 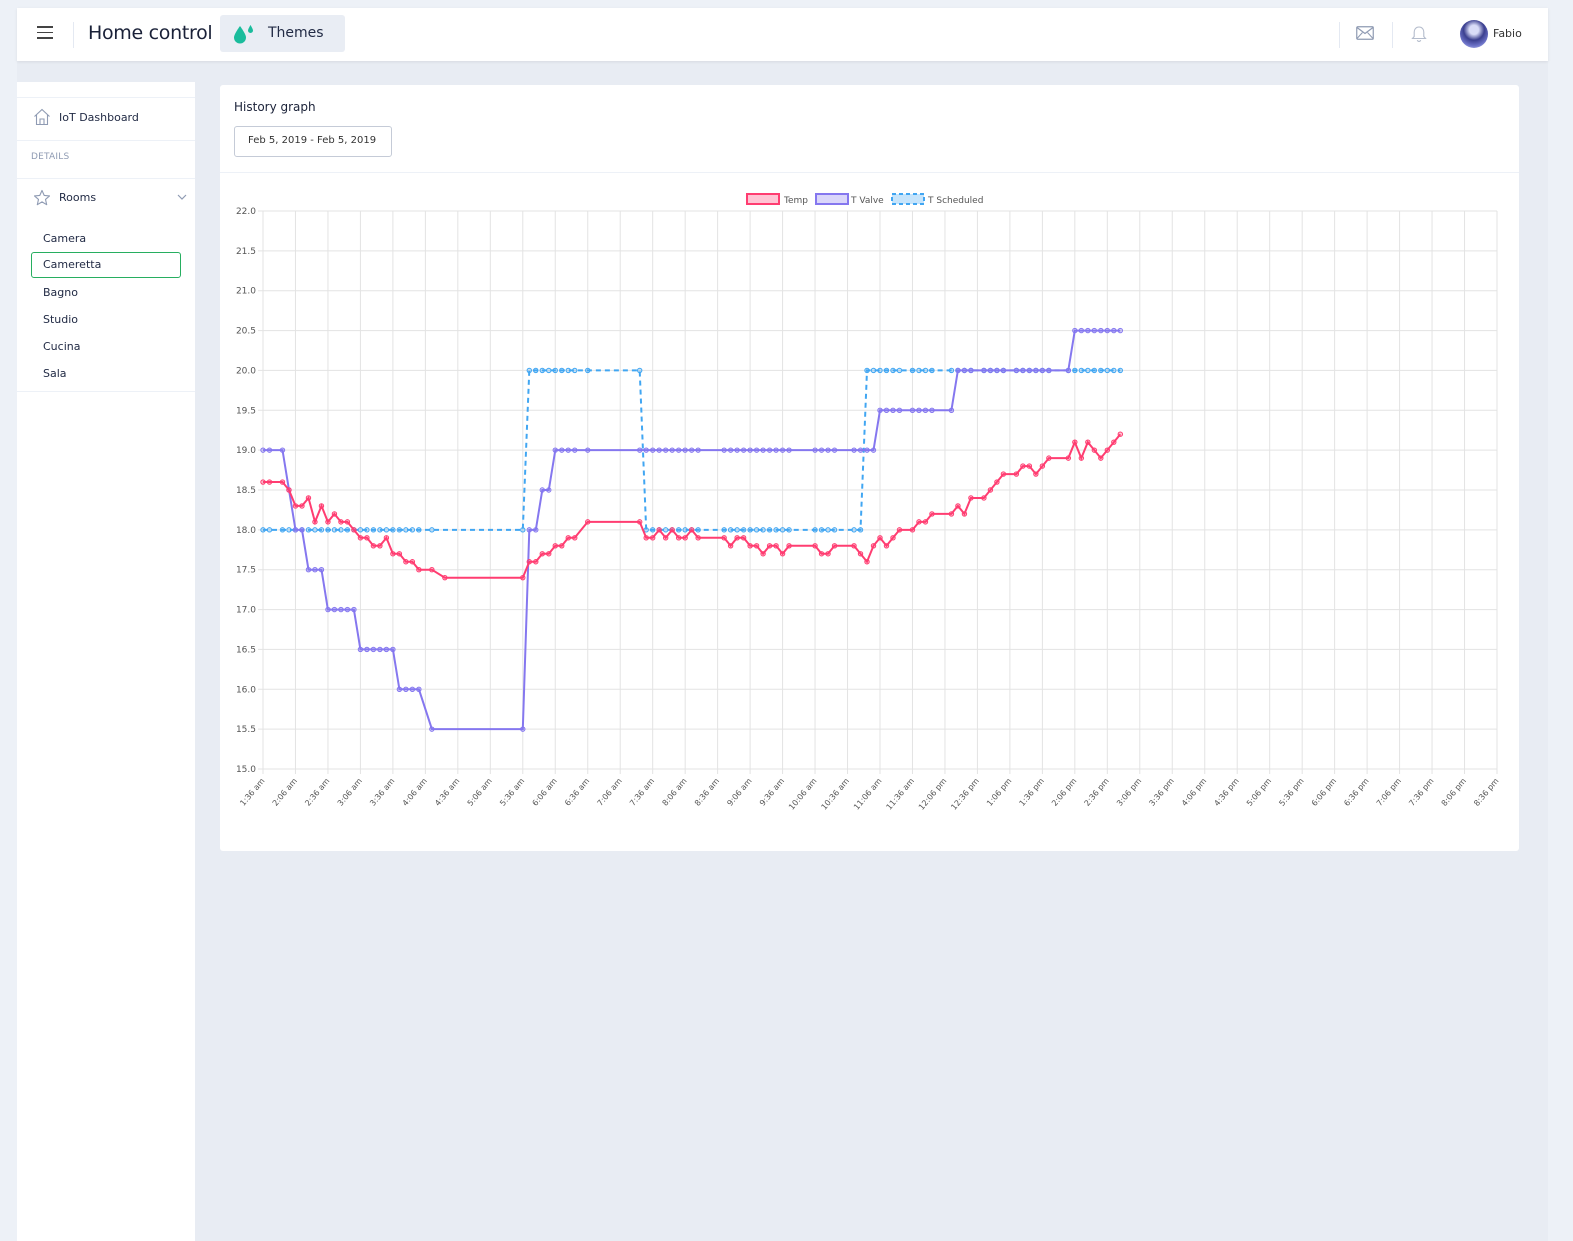 What do you see at coordinates (150, 33) in the screenshot?
I see `app-title: Home control` at bounding box center [150, 33].